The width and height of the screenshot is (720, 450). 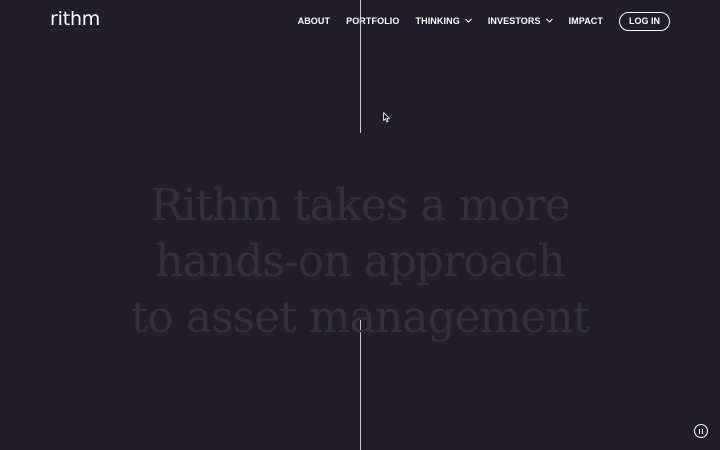 What do you see at coordinates (360, 317) in the screenshot?
I see `hero-headline-line: to asset management` at bounding box center [360, 317].